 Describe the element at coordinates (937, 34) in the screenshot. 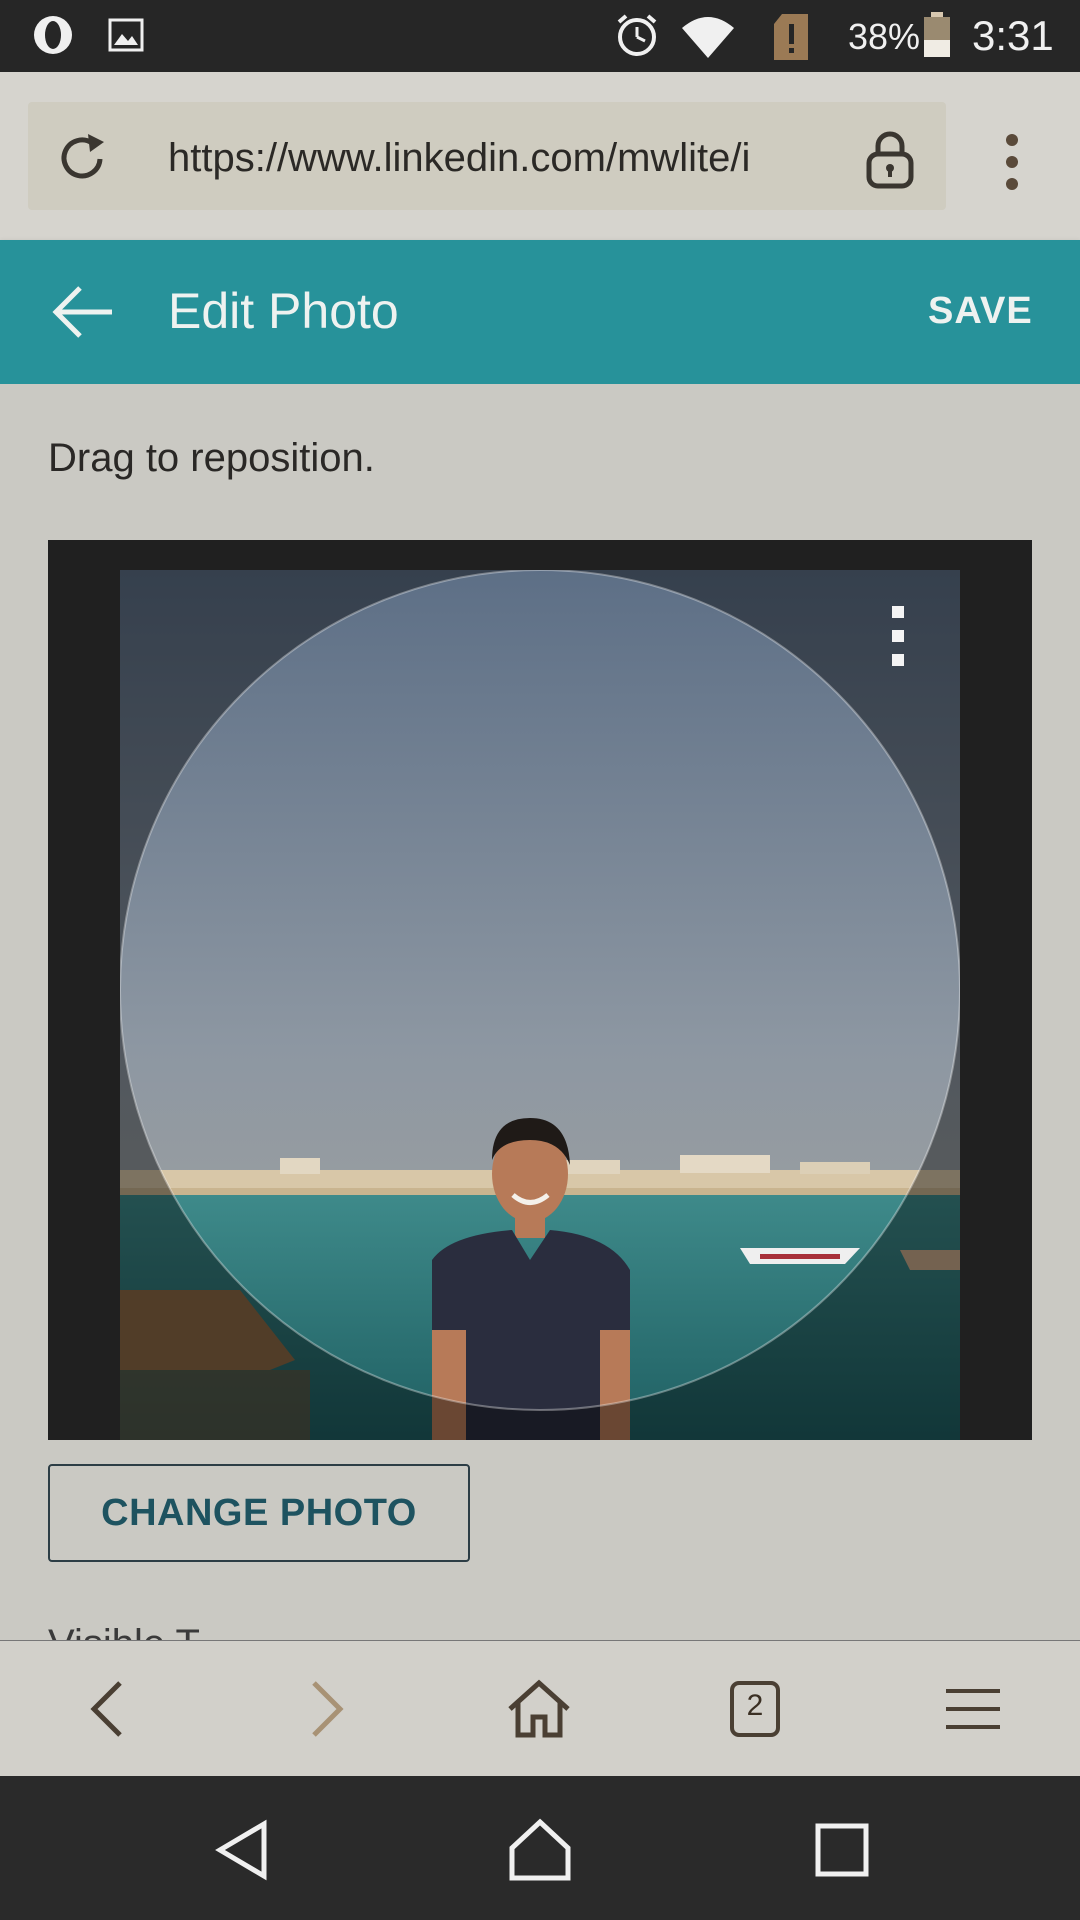

I see `battery-icon` at that location.